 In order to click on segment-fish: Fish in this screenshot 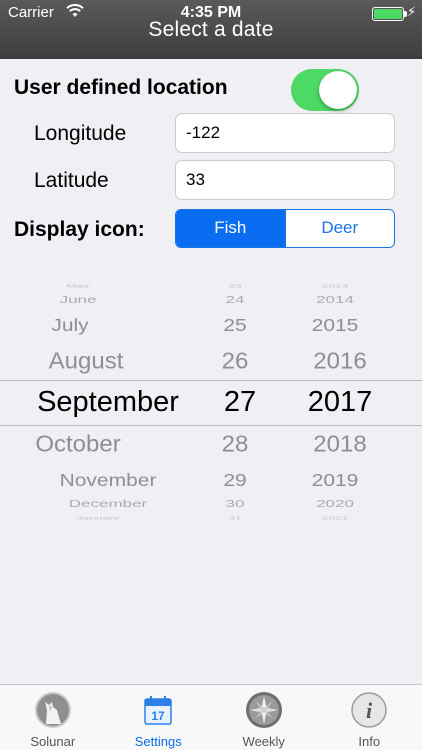, I will do `click(230, 228)`.